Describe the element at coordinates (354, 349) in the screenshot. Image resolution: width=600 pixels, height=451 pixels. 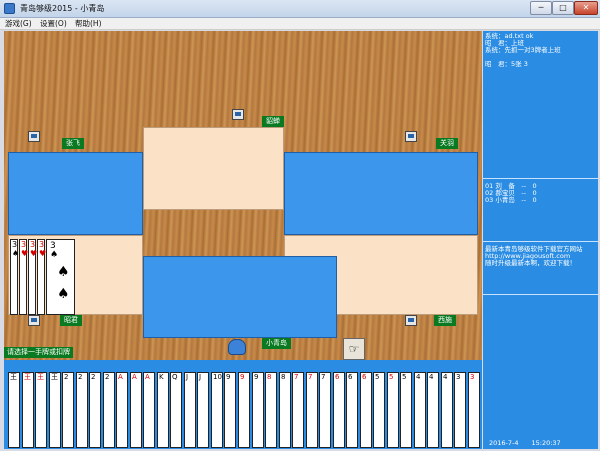
I see `play-hand-button: ☞` at that location.